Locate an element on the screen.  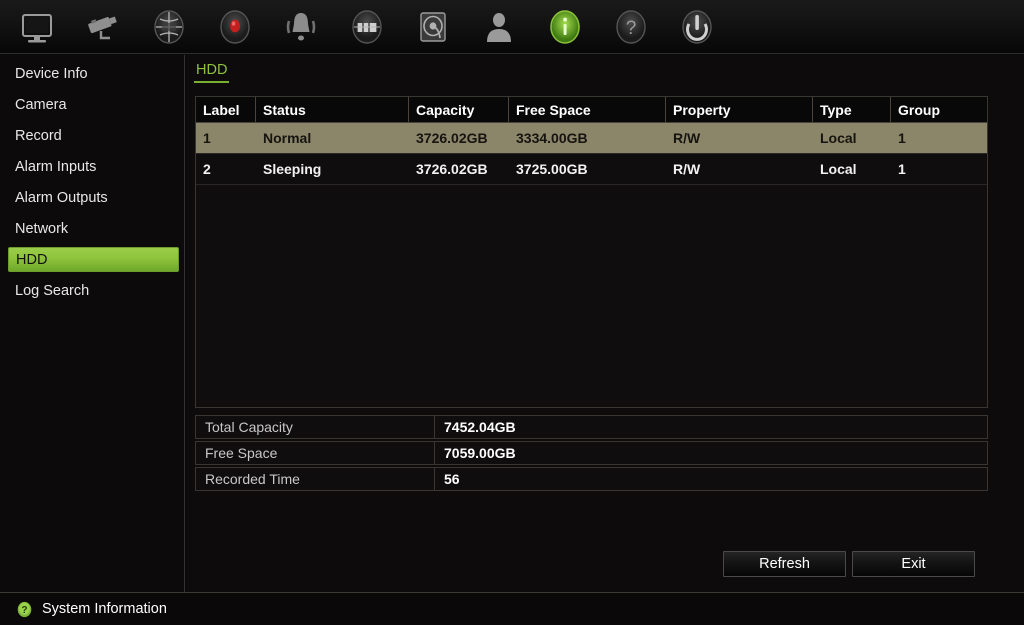
cell-label: 2 is located at coordinates (207, 169).